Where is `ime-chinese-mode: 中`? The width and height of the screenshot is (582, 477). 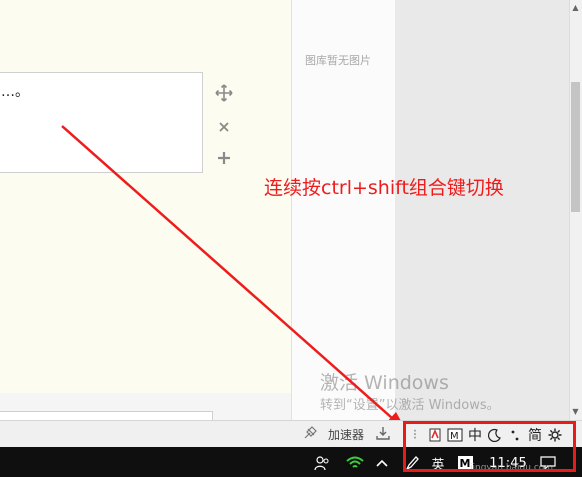
ime-chinese-mode: 中 is located at coordinates (475, 435).